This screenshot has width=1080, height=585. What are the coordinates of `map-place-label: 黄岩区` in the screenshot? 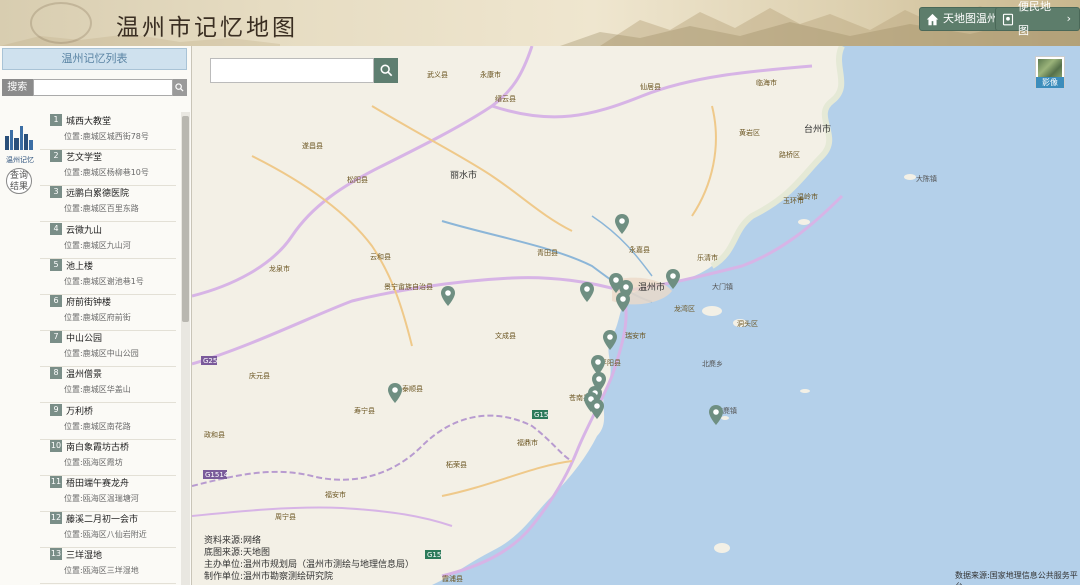 It's located at (749, 133).